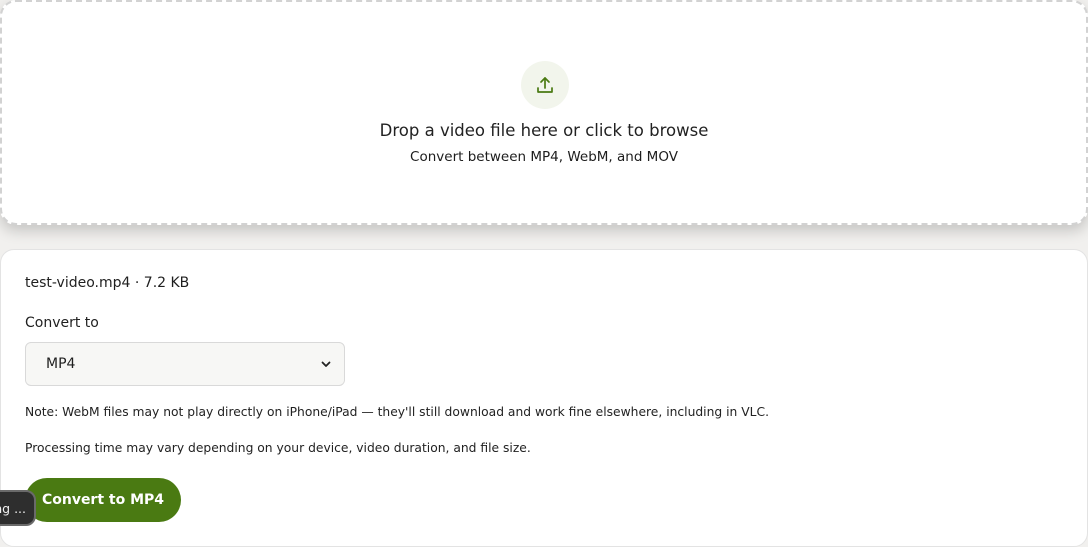 The height and width of the screenshot is (547, 1088). Describe the element at coordinates (103, 500) in the screenshot. I see `convert-button: Convert to MP4` at that location.